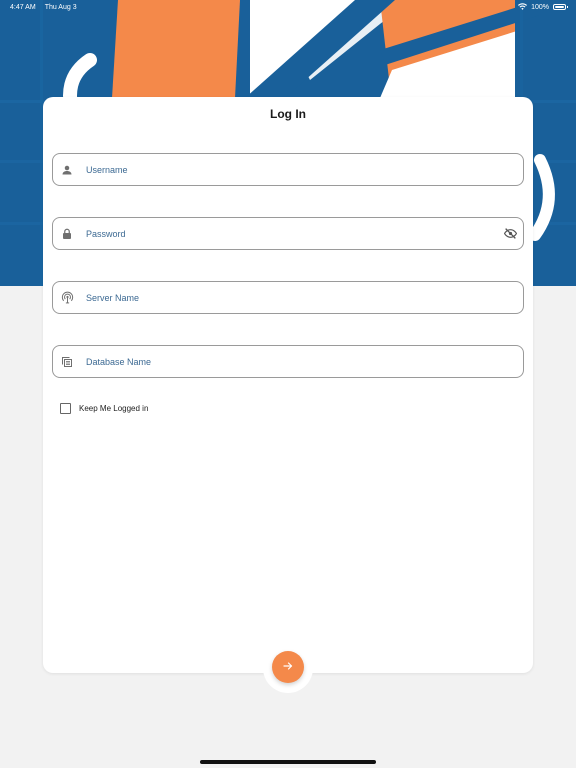 This screenshot has height=768, width=576. I want to click on battery-percent: 100%, so click(540, 7).